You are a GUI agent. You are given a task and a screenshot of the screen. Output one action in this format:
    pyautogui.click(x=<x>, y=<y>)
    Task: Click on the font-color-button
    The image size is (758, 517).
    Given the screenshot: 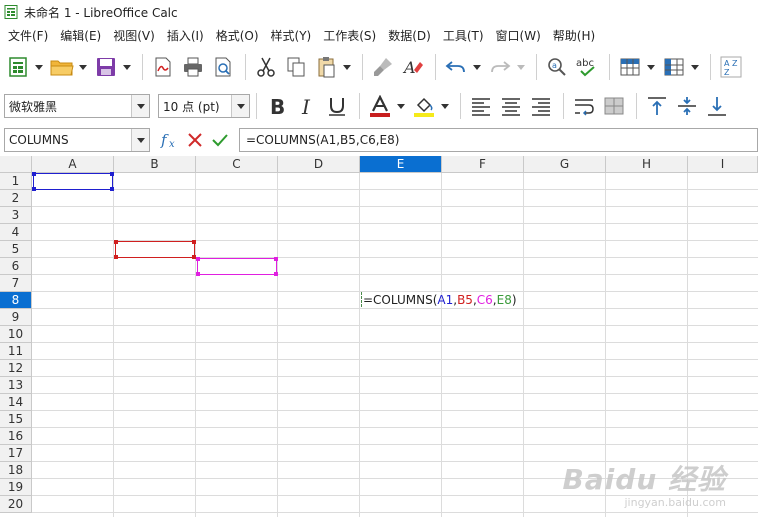 What is the action you would take?
    pyautogui.click(x=380, y=106)
    